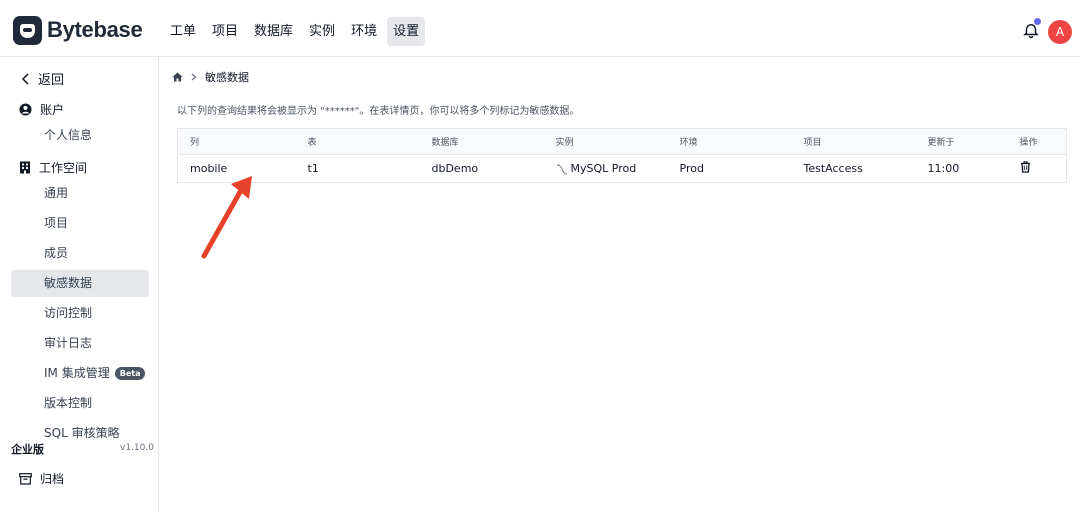  Describe the element at coordinates (63, 168) in the screenshot. I see `workspace-label: 工作空间` at that location.